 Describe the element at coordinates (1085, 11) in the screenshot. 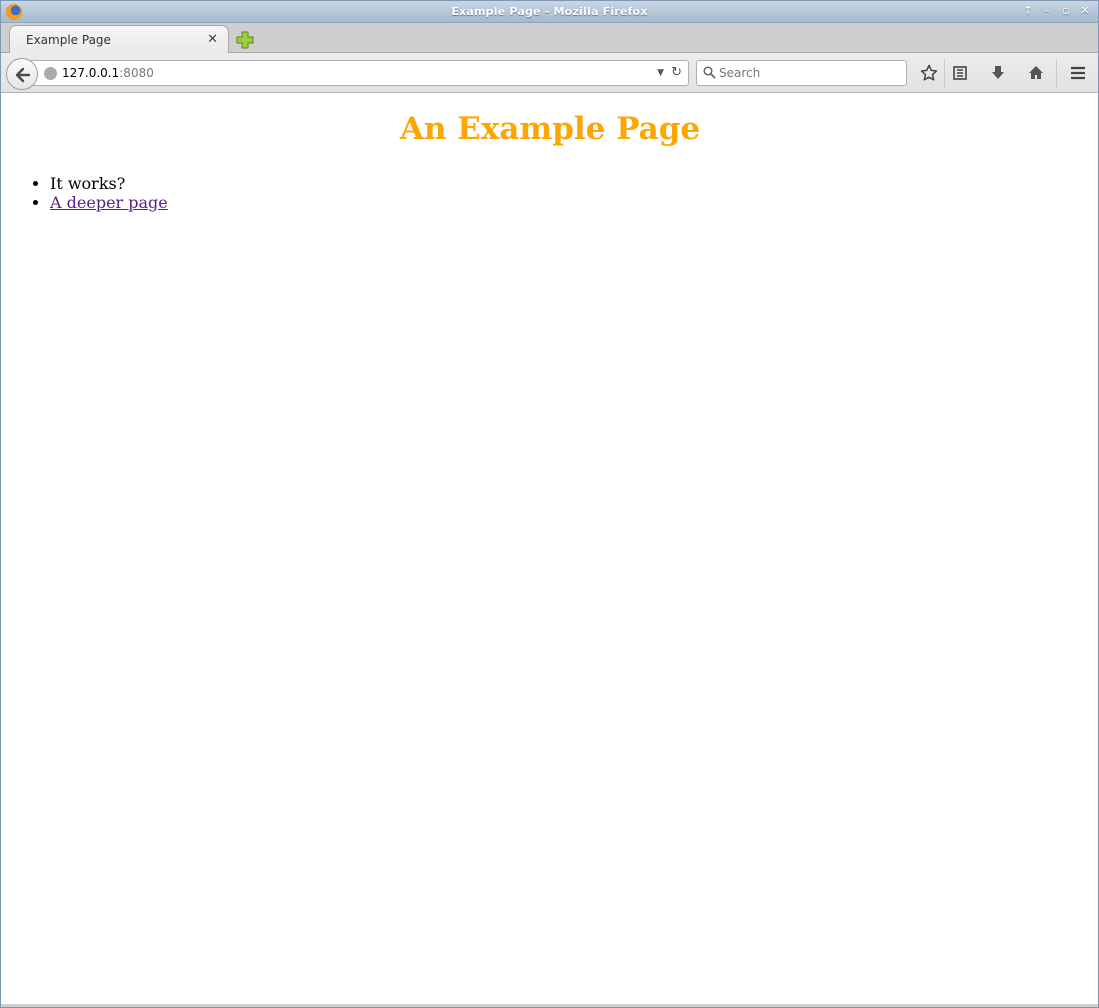

I see `close-window-icon: ✕` at that location.